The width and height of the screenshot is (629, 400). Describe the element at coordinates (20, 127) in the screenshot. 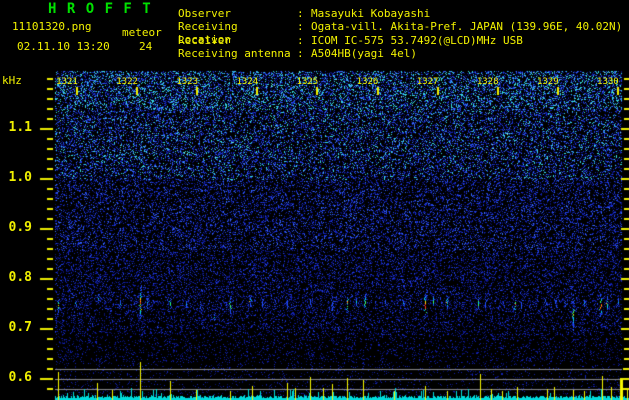

I see `freq-tick-label: 1.1` at that location.